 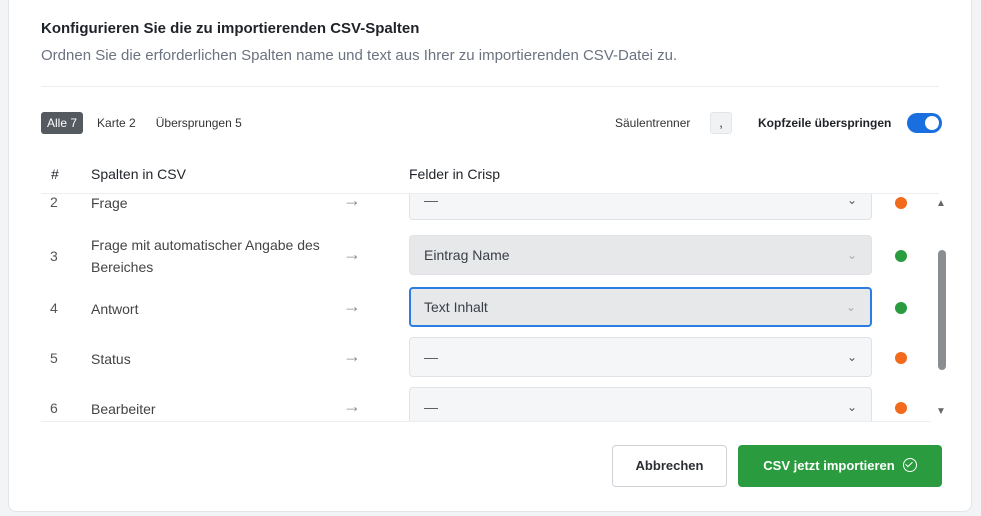 What do you see at coordinates (138, 174) in the screenshot?
I see `header-csv-columns: Spalten in CSV` at bounding box center [138, 174].